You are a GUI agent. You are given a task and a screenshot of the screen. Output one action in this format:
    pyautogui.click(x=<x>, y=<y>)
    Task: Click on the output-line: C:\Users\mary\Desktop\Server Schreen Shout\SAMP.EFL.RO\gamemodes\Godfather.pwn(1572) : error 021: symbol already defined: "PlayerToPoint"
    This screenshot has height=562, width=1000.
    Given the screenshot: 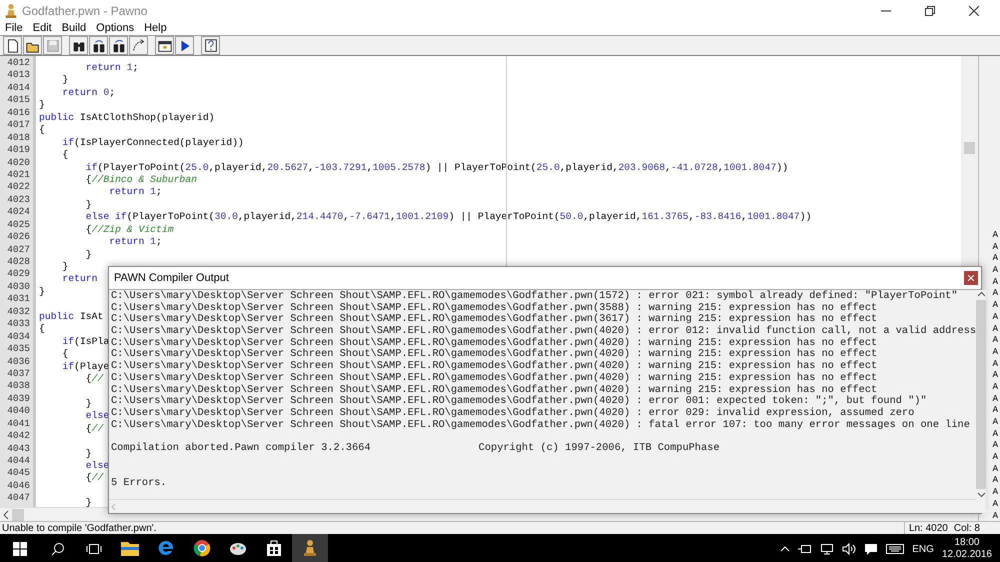 What is the action you would take?
    pyautogui.click(x=535, y=296)
    